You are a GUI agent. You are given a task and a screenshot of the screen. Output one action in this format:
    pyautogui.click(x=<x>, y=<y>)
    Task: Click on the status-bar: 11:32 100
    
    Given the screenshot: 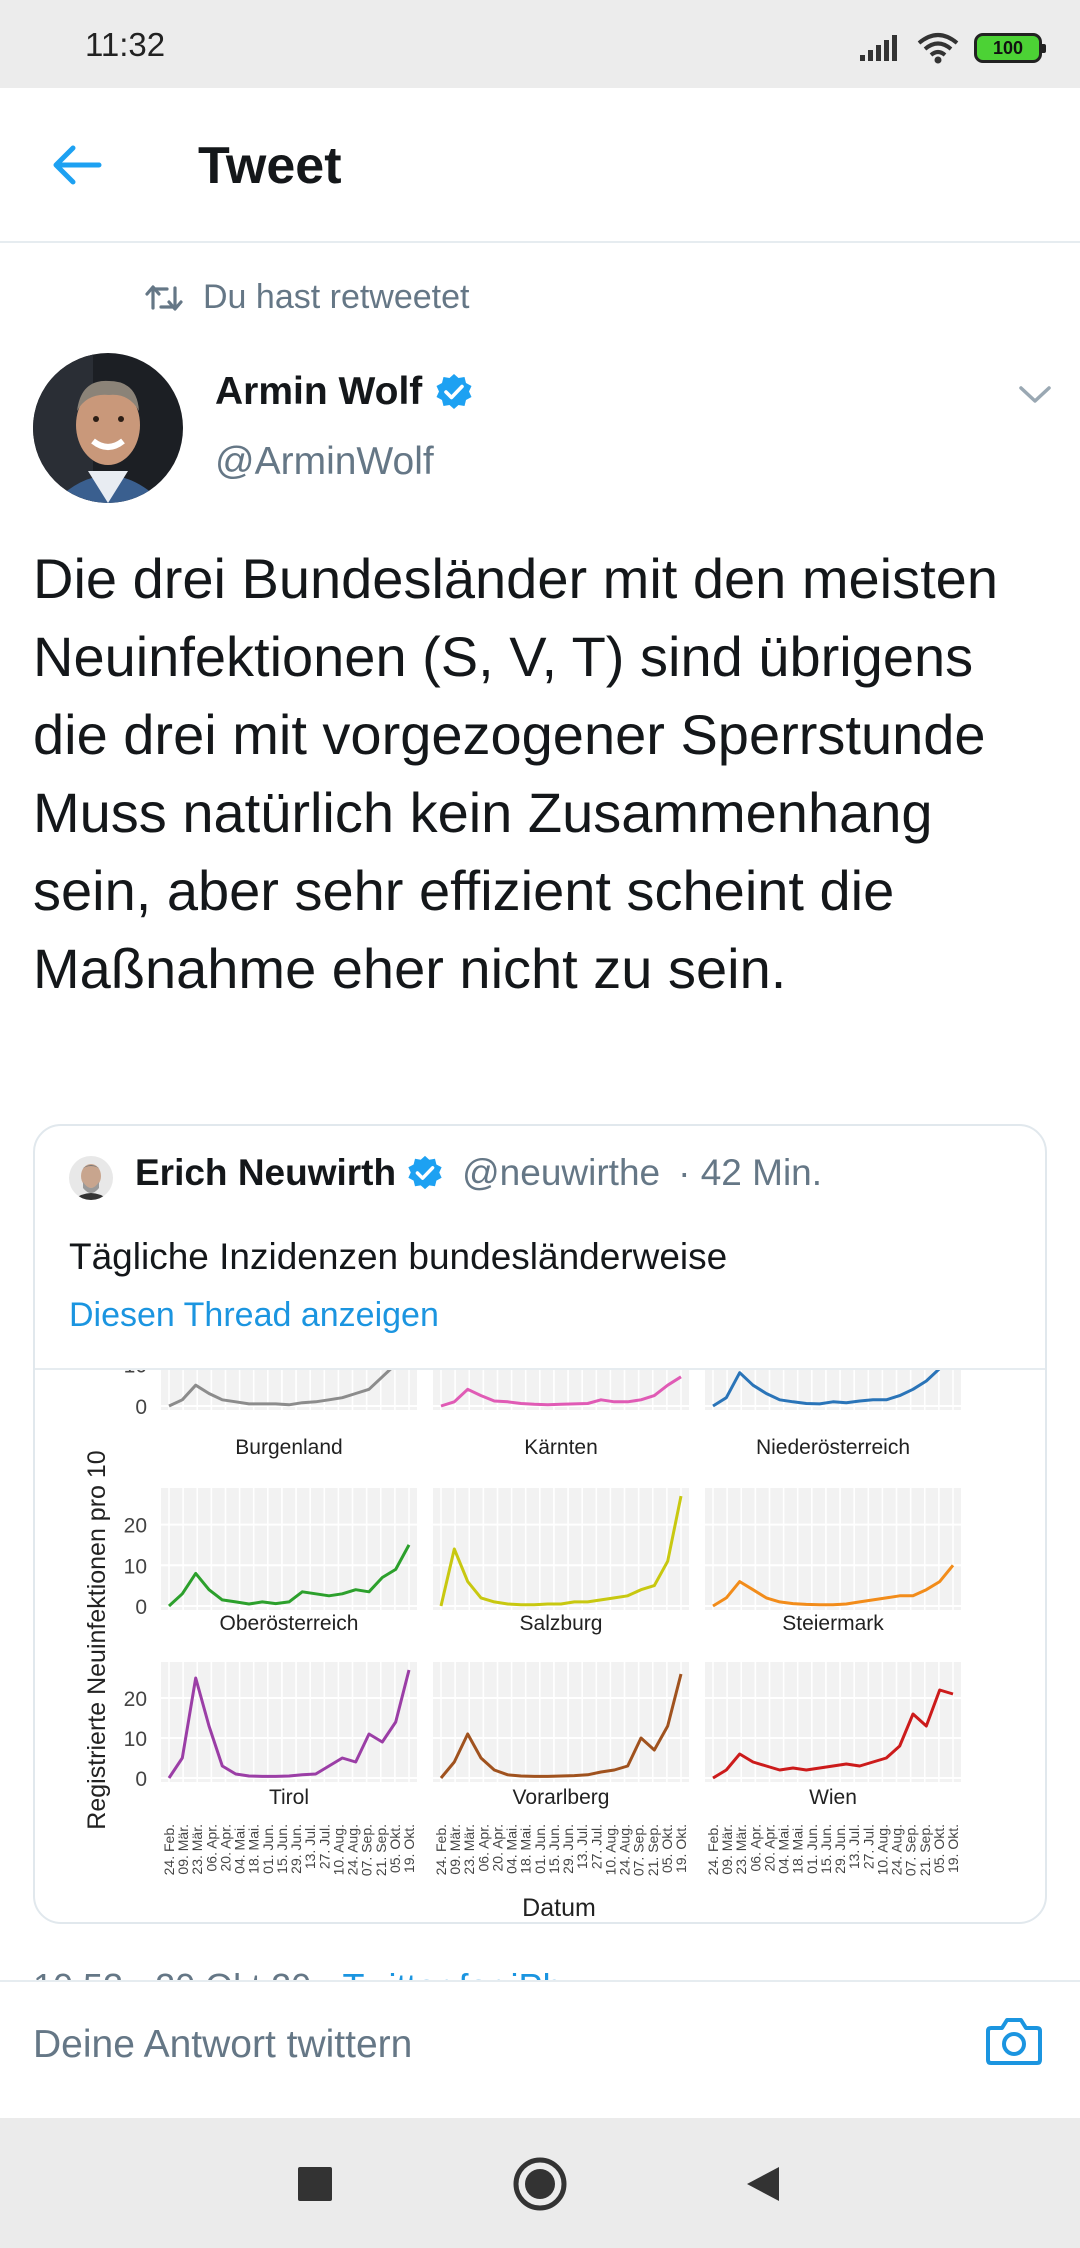 What is the action you would take?
    pyautogui.click(x=540, y=44)
    